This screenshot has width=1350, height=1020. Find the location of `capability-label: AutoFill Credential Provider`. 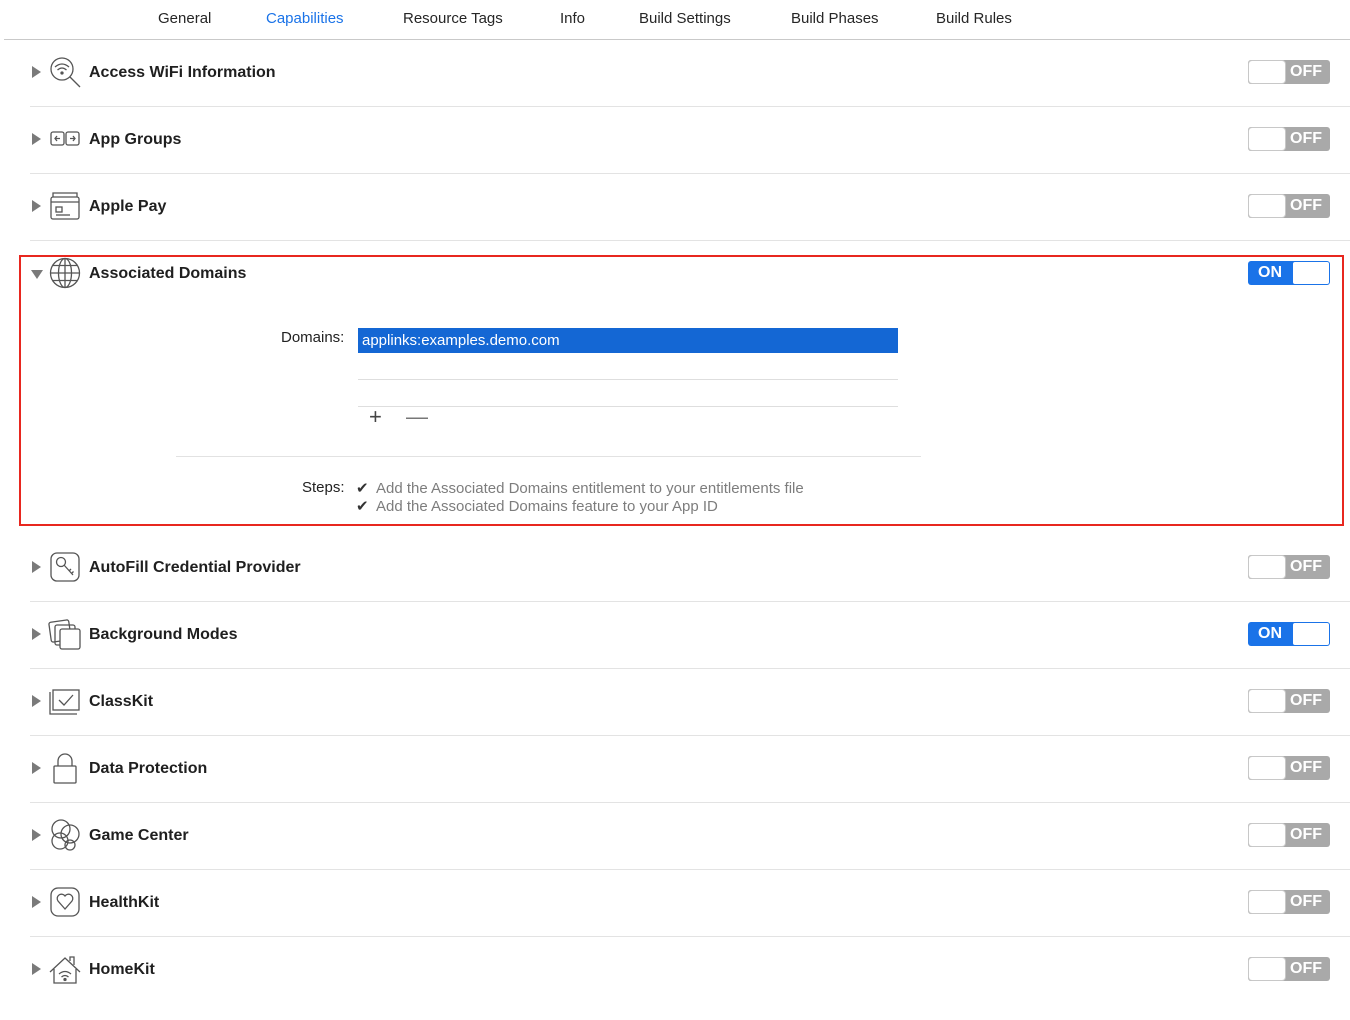

capability-label: AutoFill Credential Provider is located at coordinates (195, 567).